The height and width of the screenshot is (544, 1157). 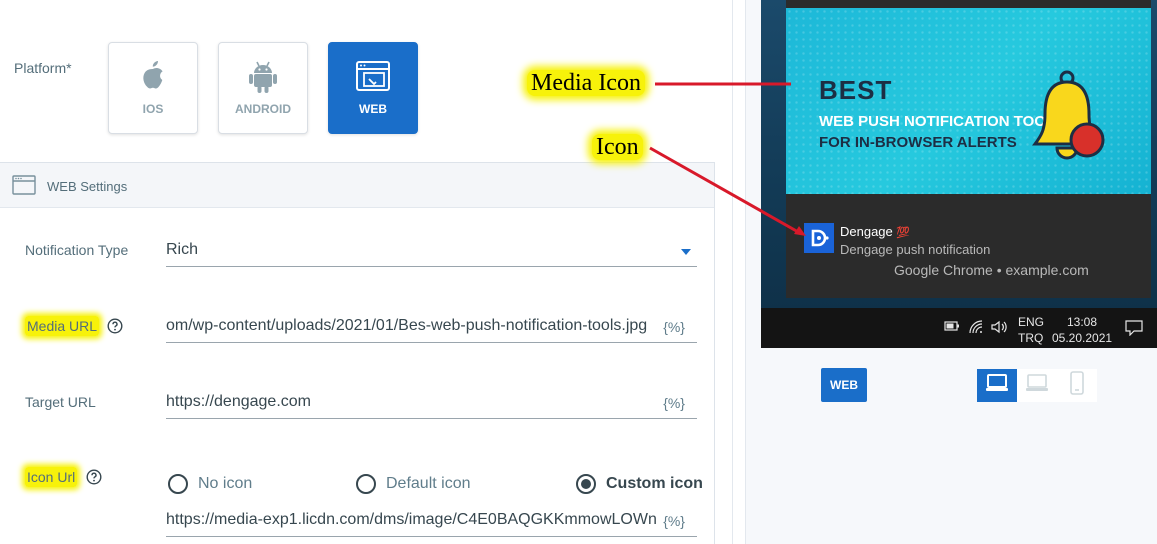 What do you see at coordinates (732, 272) in the screenshot?
I see `pane-divider` at bounding box center [732, 272].